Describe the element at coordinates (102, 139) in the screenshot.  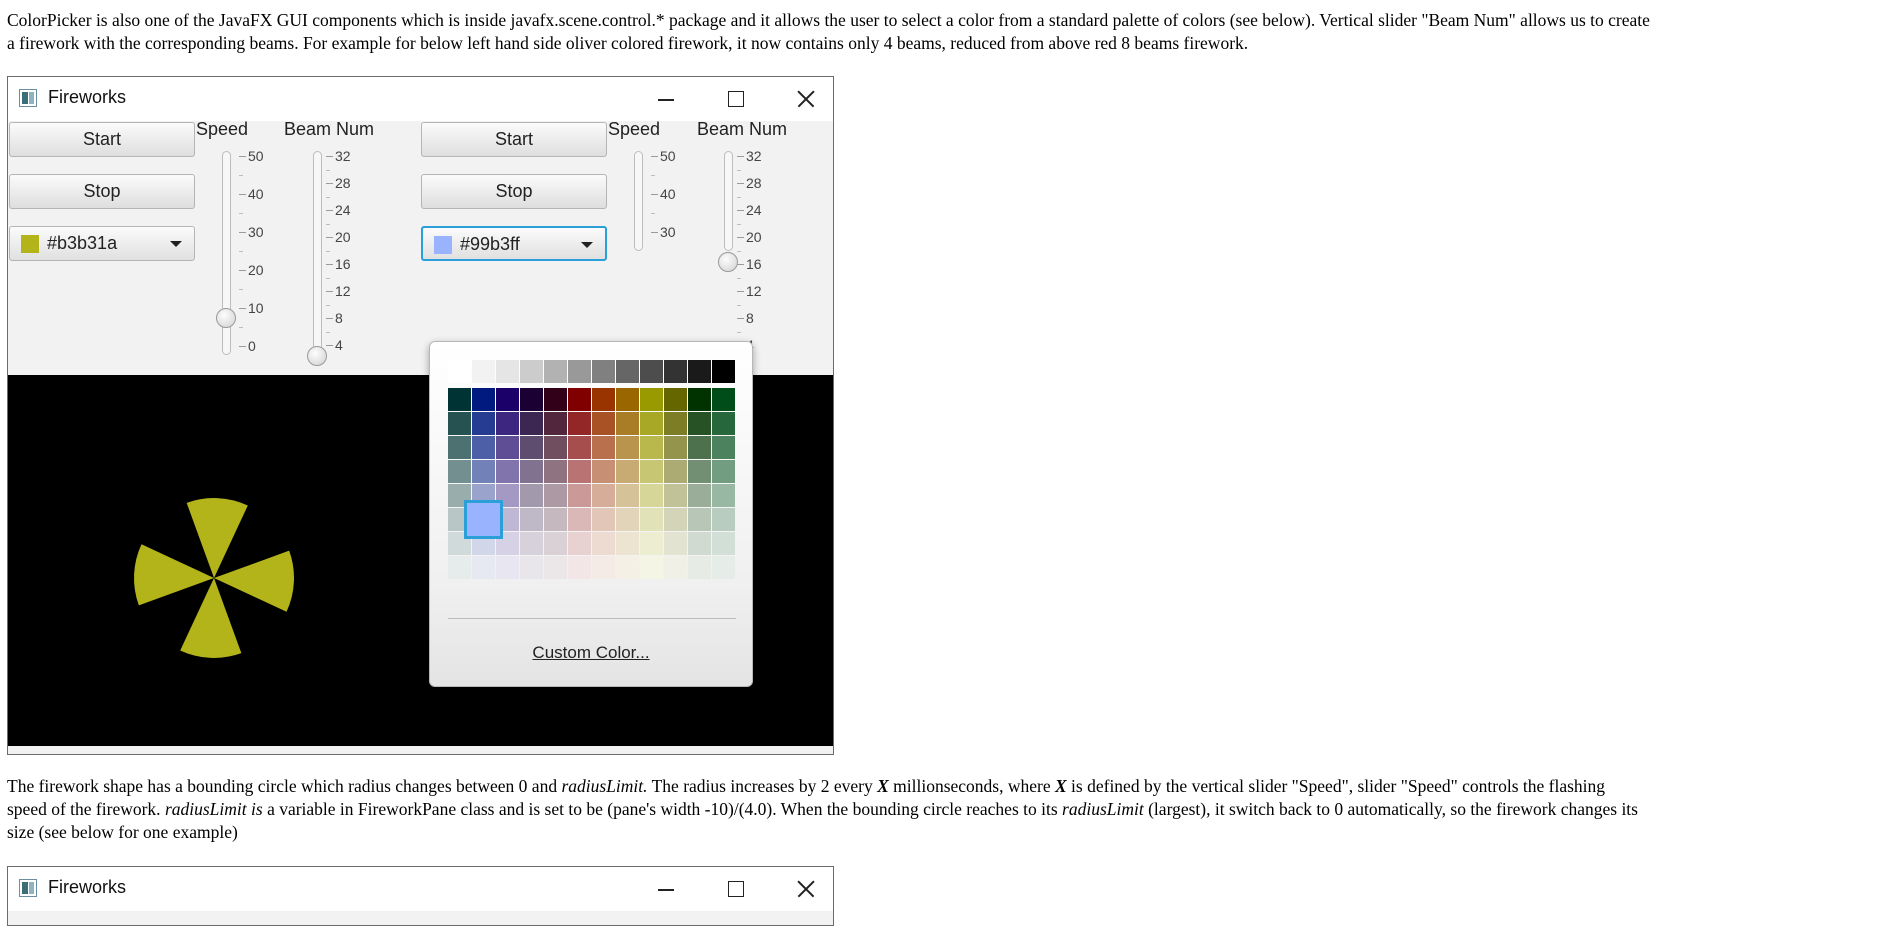
I see `start-button-left: Start` at that location.